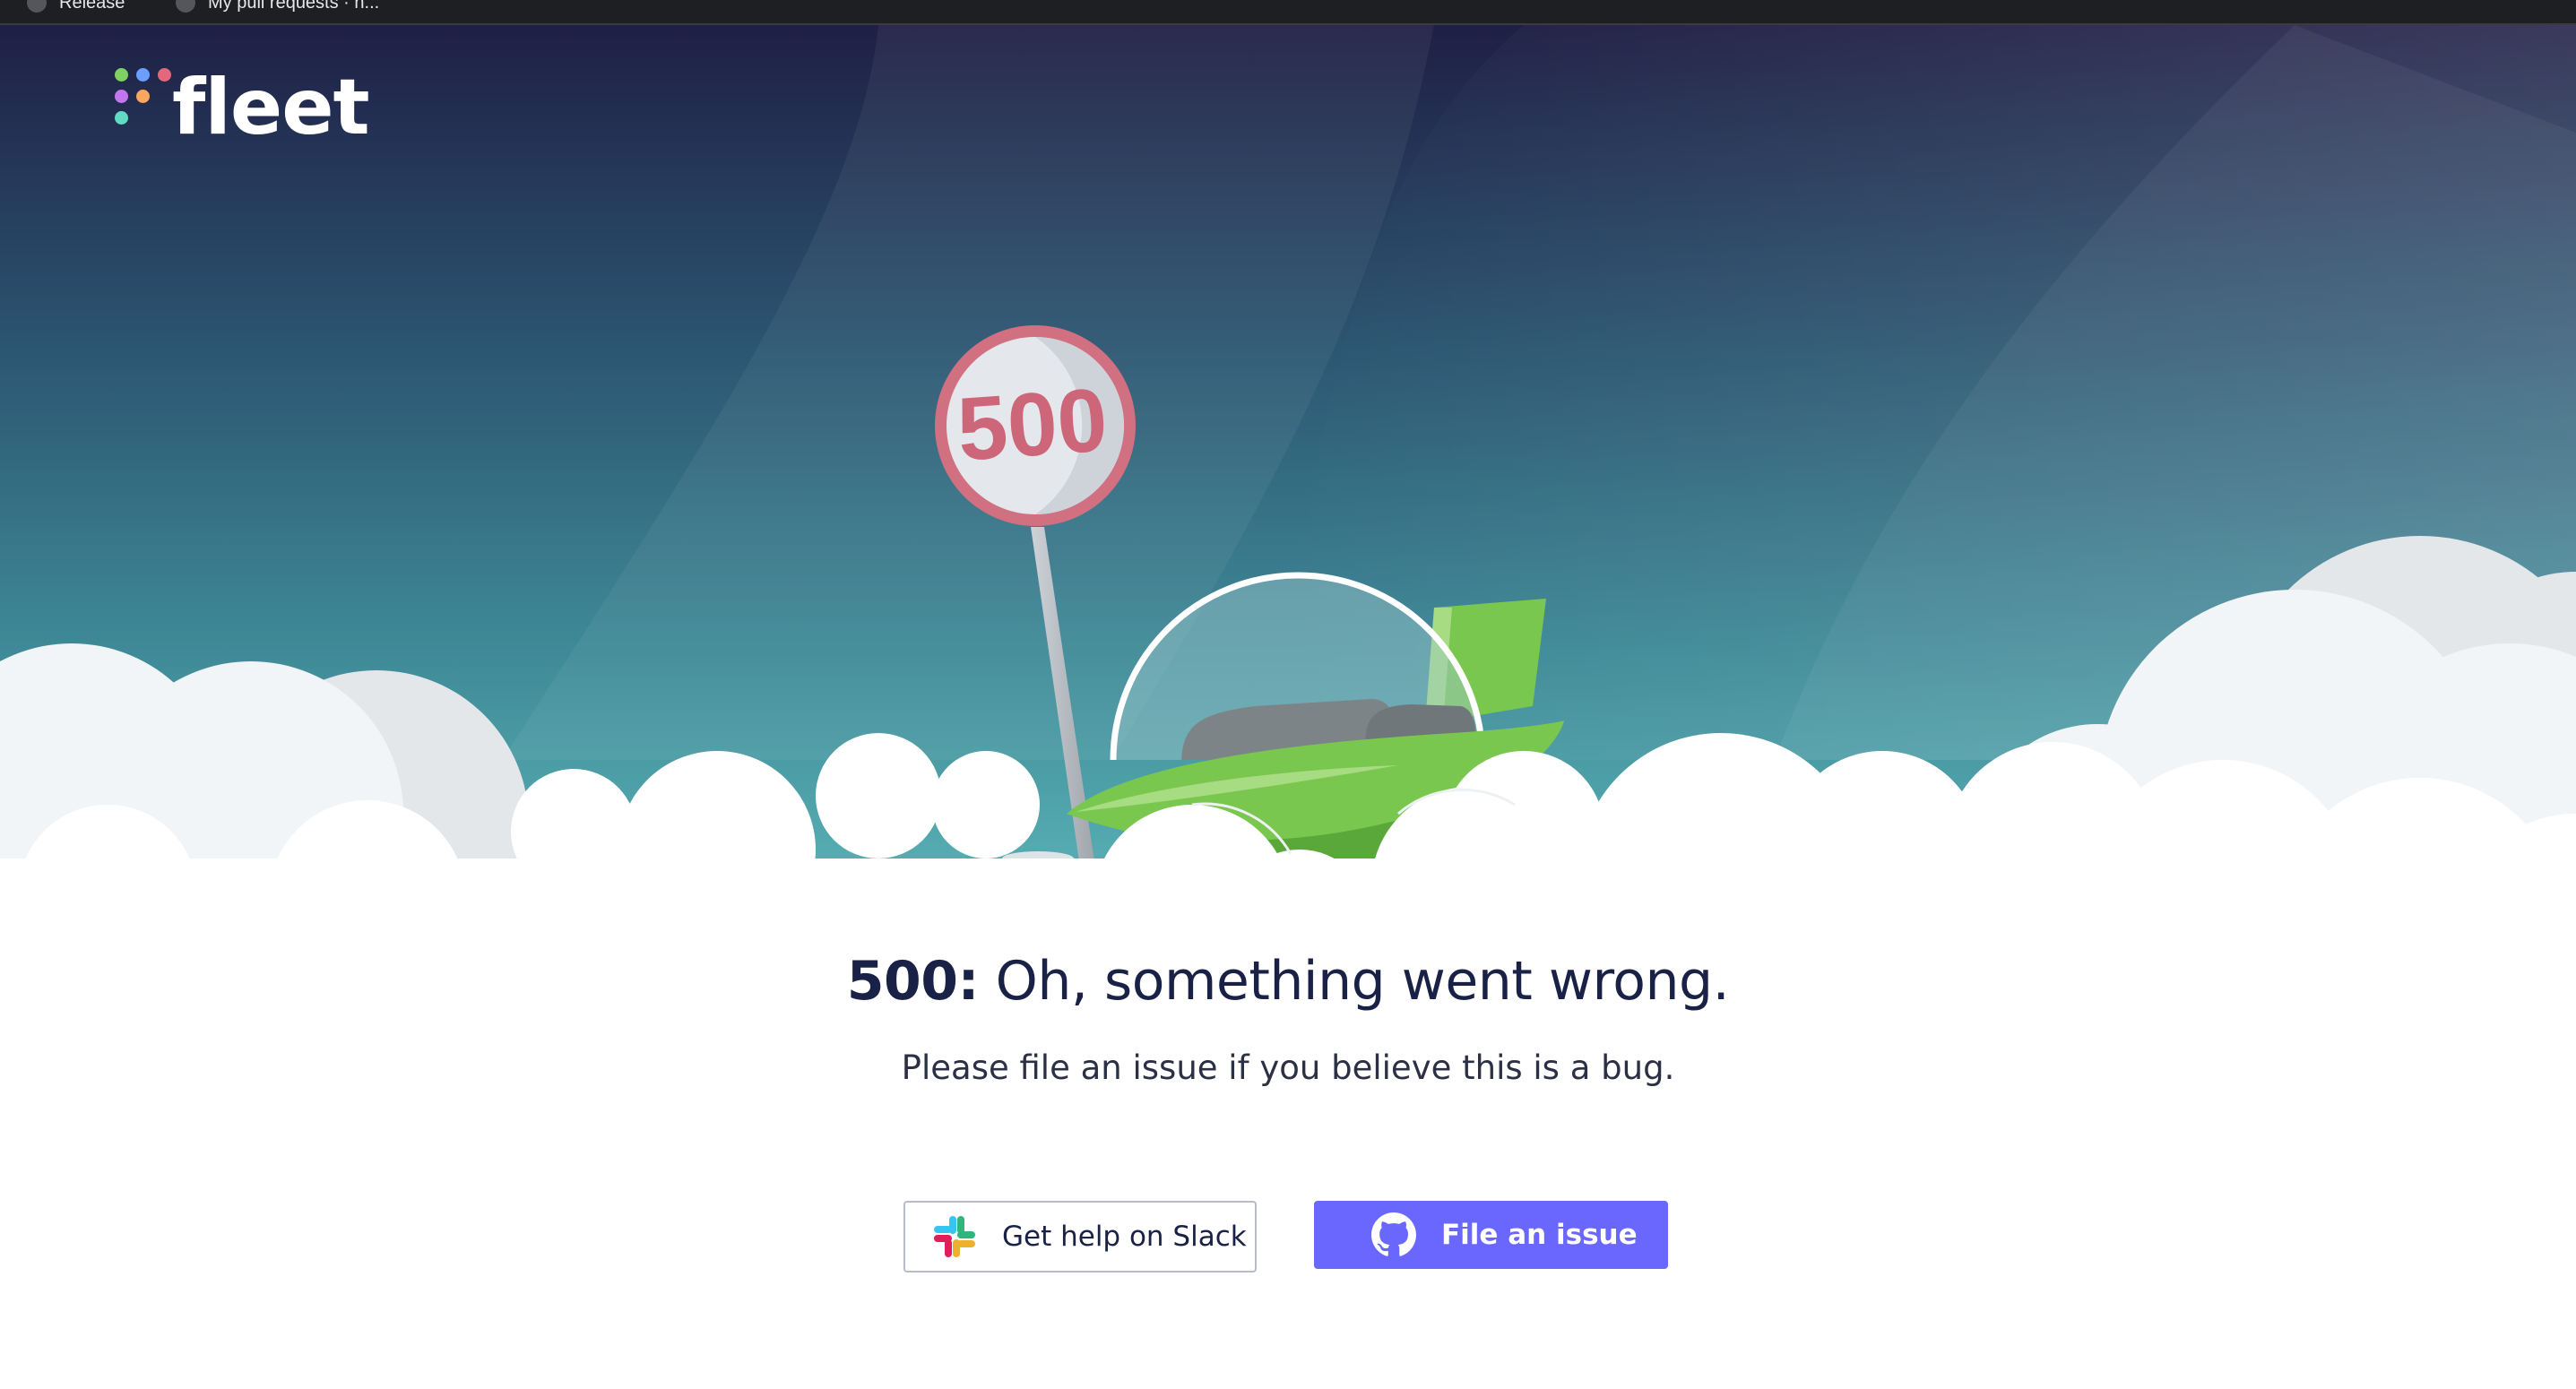 Image resolution: width=2576 pixels, height=1389 pixels. I want to click on speed-sign: 500, so click(1035, 425).